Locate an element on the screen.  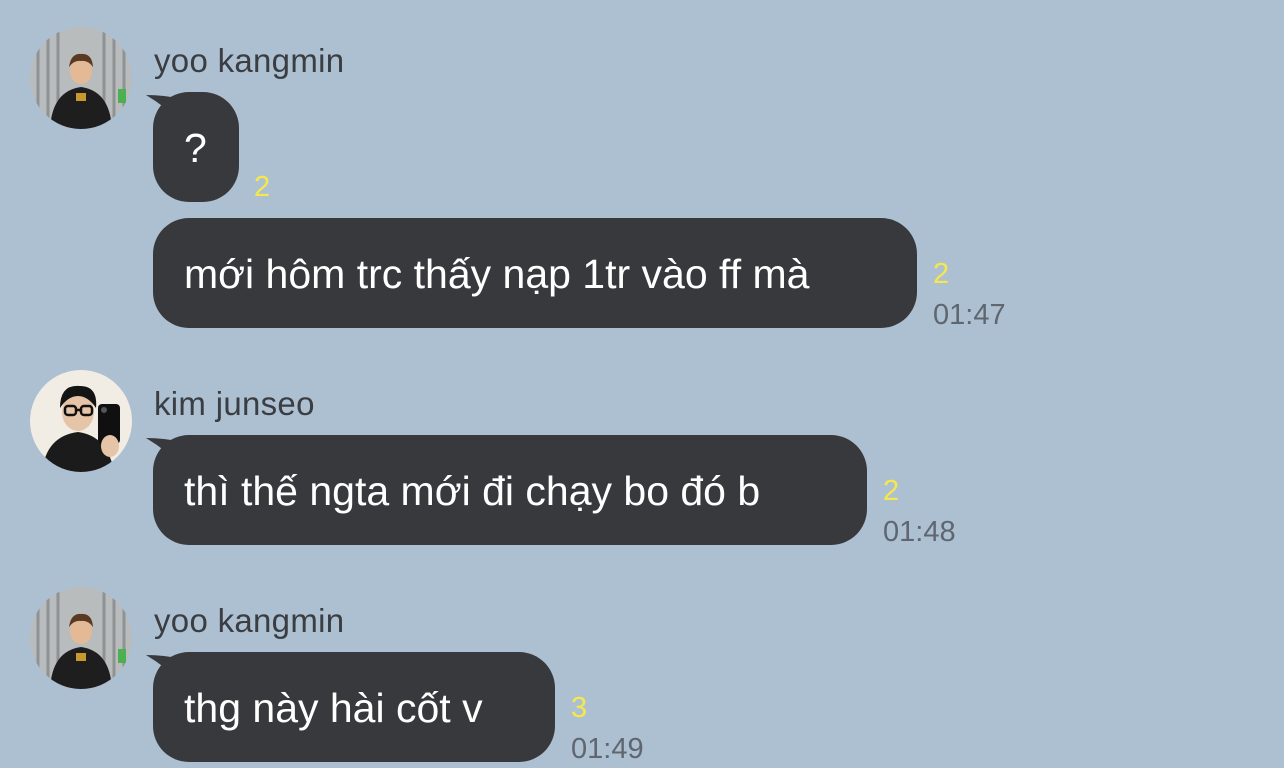
message-bubble: mới hôm trc thấy nạp 1tr vào ff mà is located at coordinates (535, 273).